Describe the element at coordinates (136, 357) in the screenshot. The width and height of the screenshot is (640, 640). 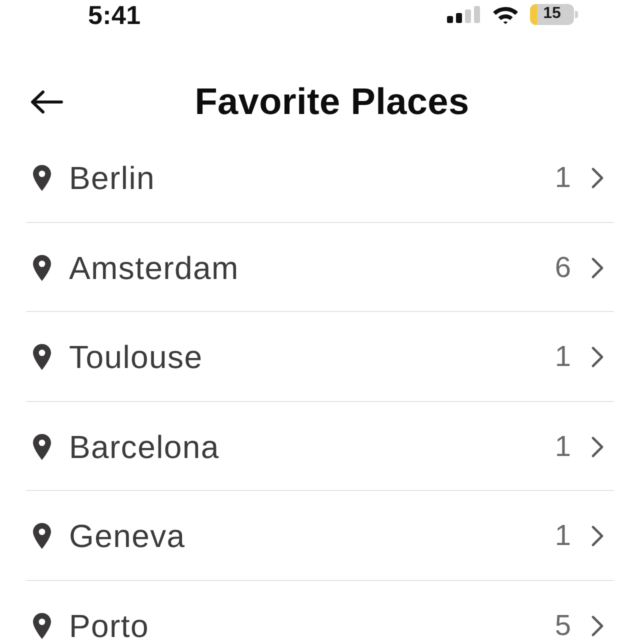
I see `place-name: Toulouse` at that location.